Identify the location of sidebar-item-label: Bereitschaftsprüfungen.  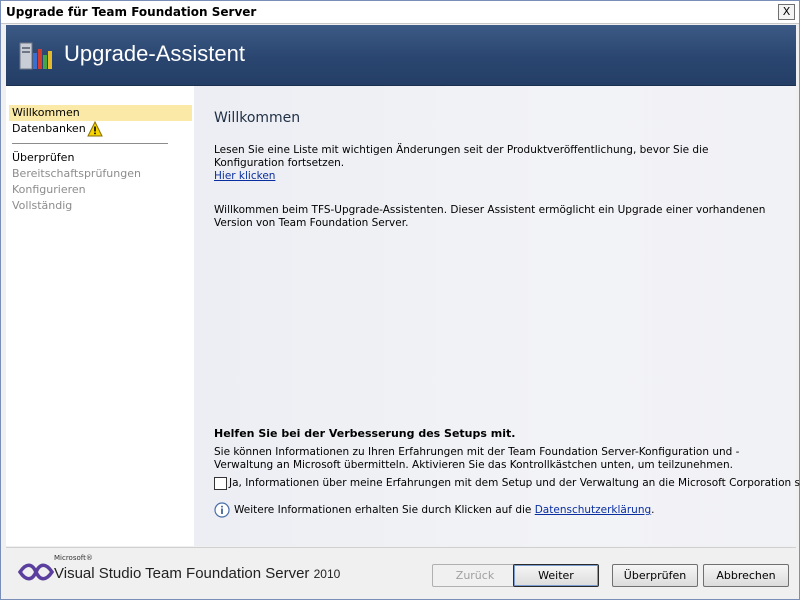
(76, 173).